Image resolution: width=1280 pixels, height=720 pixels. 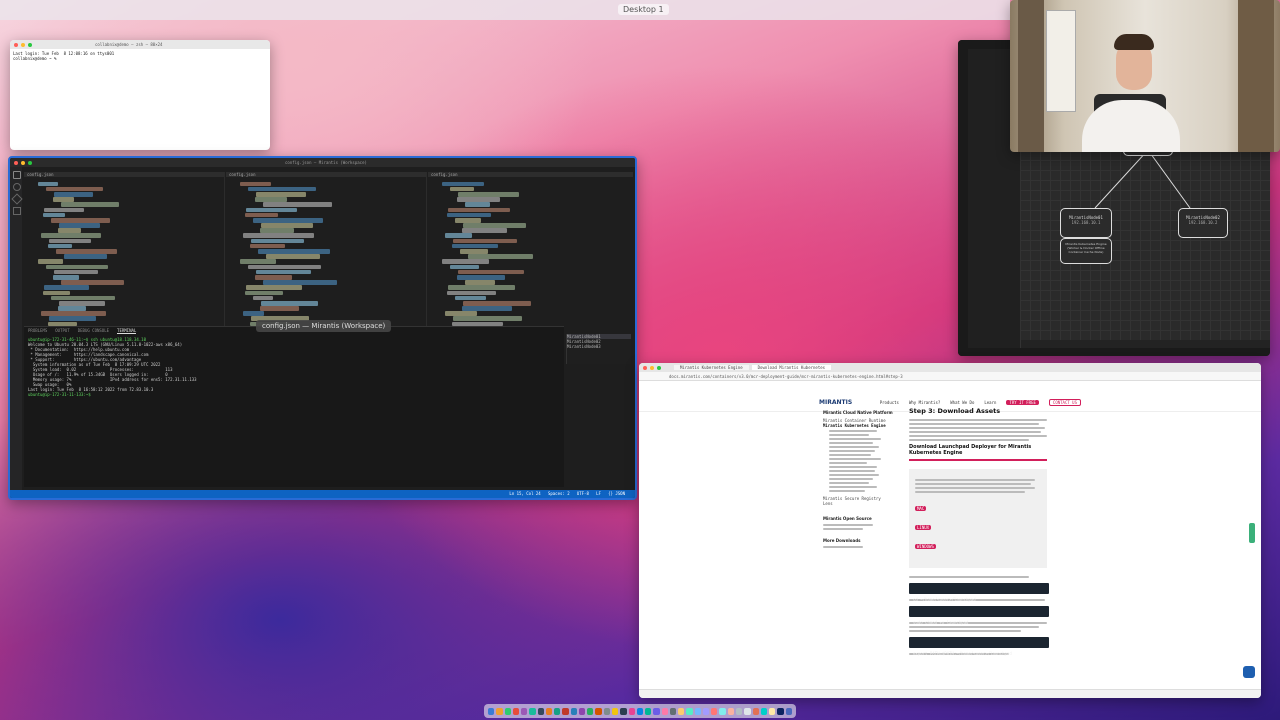 What do you see at coordinates (990, 402) in the screenshot?
I see `nav-learn: Learn` at bounding box center [990, 402].